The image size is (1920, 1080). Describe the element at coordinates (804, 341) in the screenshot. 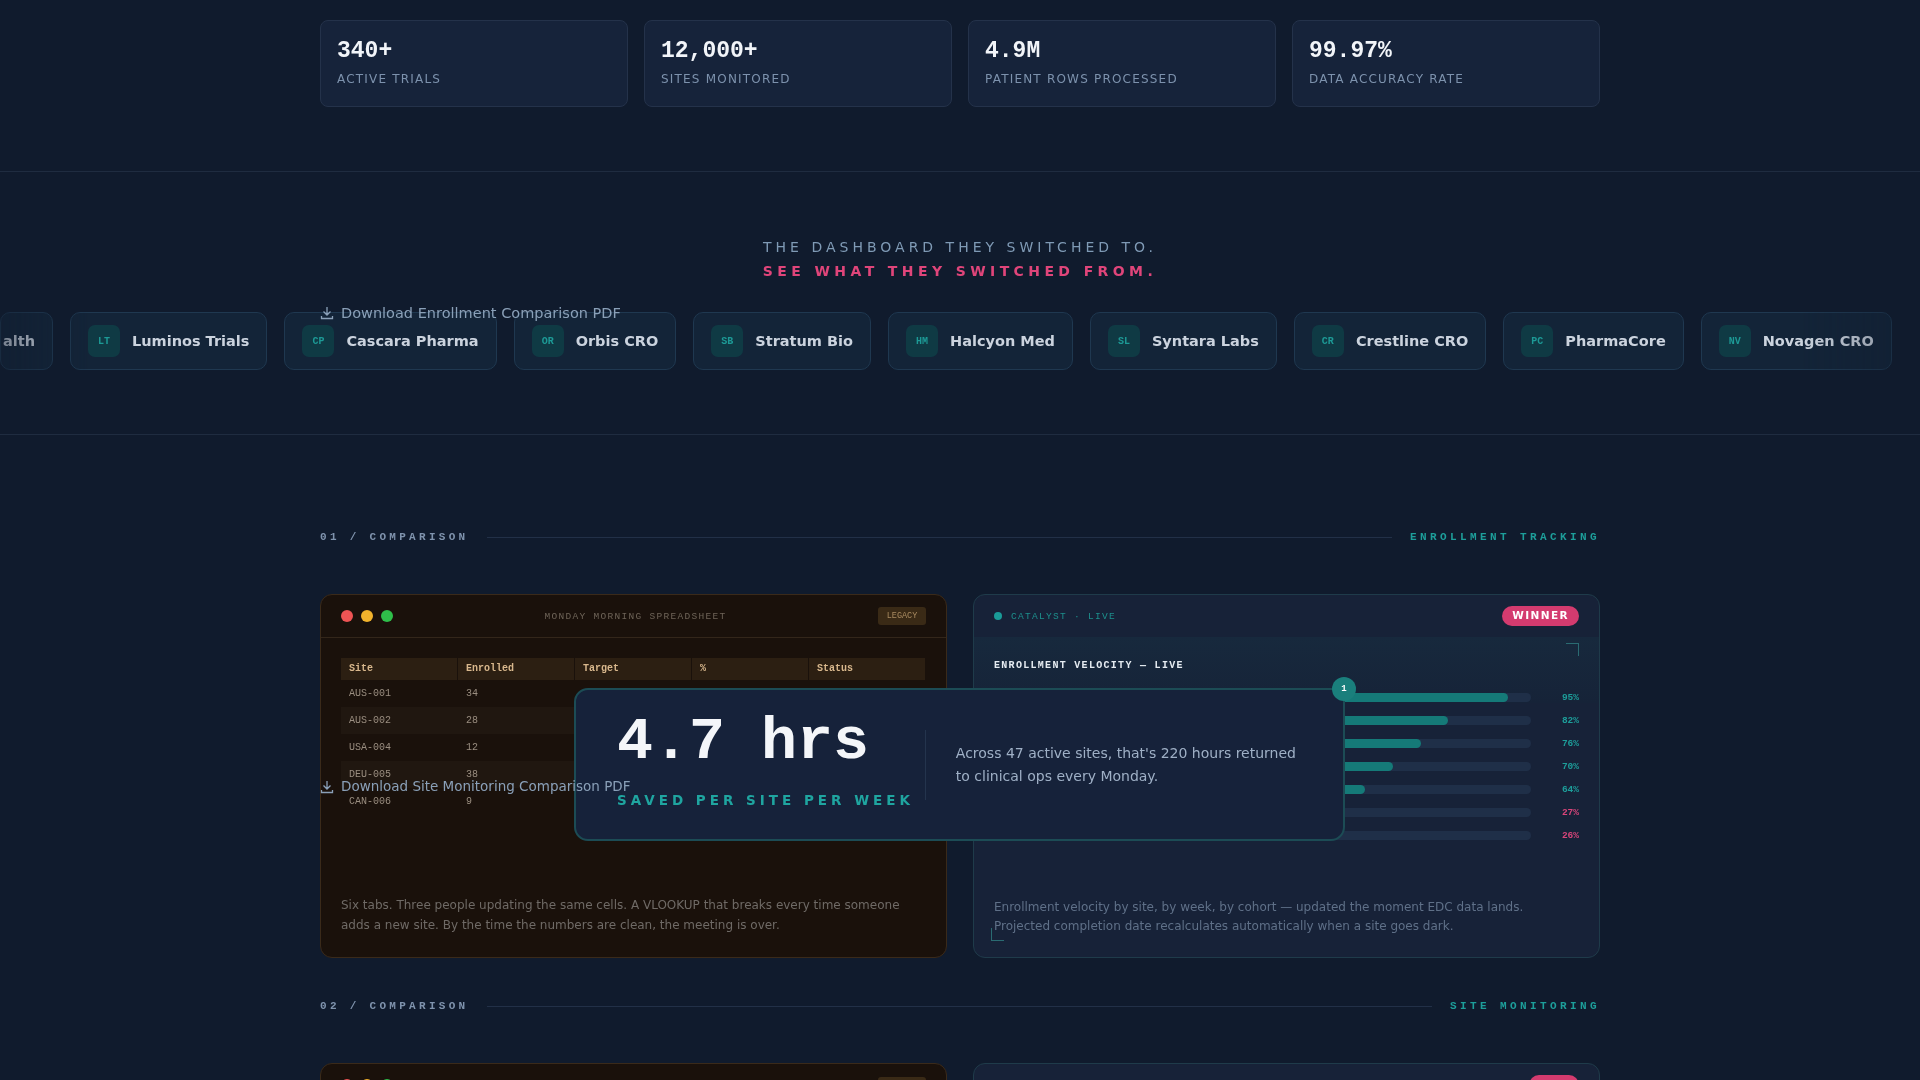

I see `company-name: Stratum Bio` at that location.